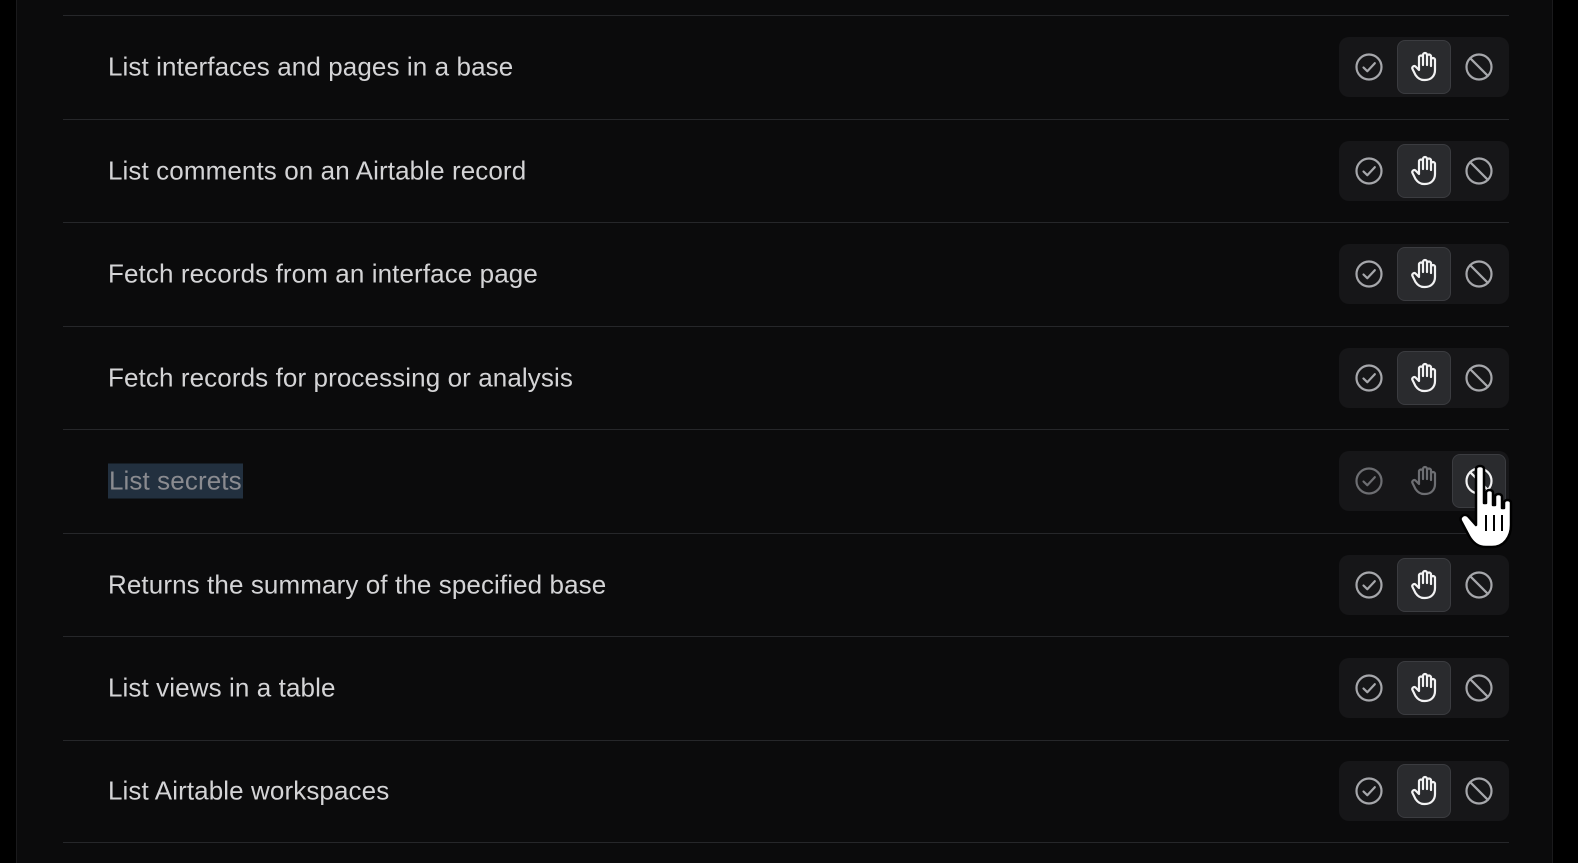 This screenshot has height=863, width=1578. Describe the element at coordinates (786, 481) in the screenshot. I see `tool-row: List secrets` at that location.